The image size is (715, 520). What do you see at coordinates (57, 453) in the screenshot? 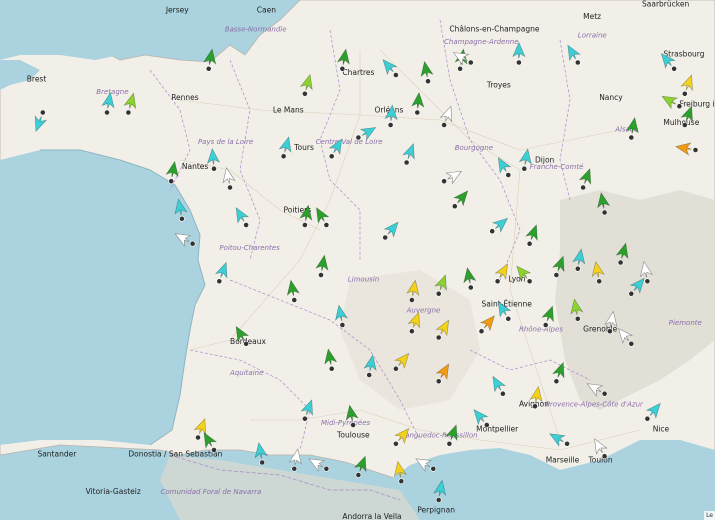
I see `city-label: Santander` at bounding box center [57, 453].